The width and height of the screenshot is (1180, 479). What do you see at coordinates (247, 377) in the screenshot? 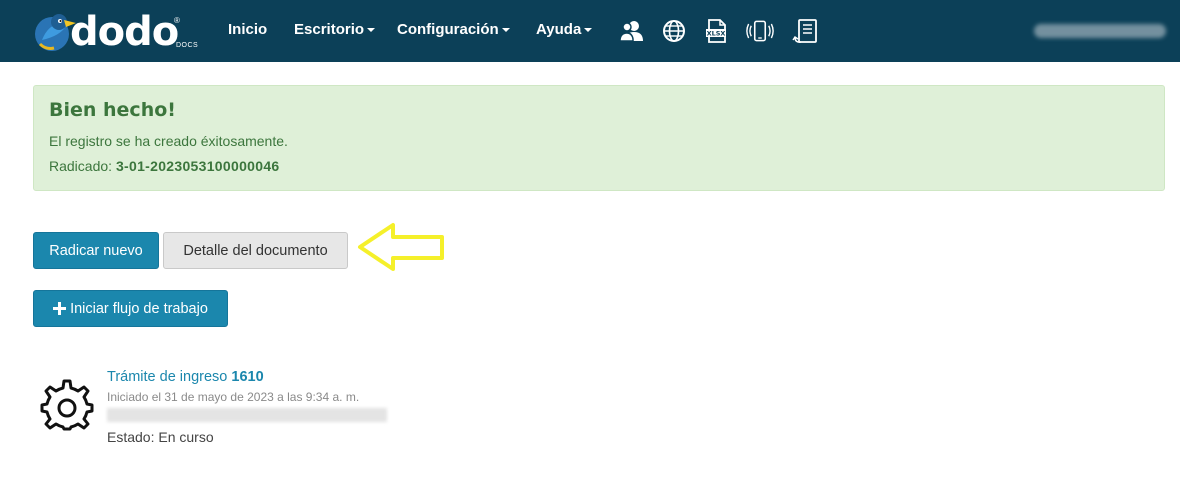
I see `process-number: 1610` at bounding box center [247, 377].